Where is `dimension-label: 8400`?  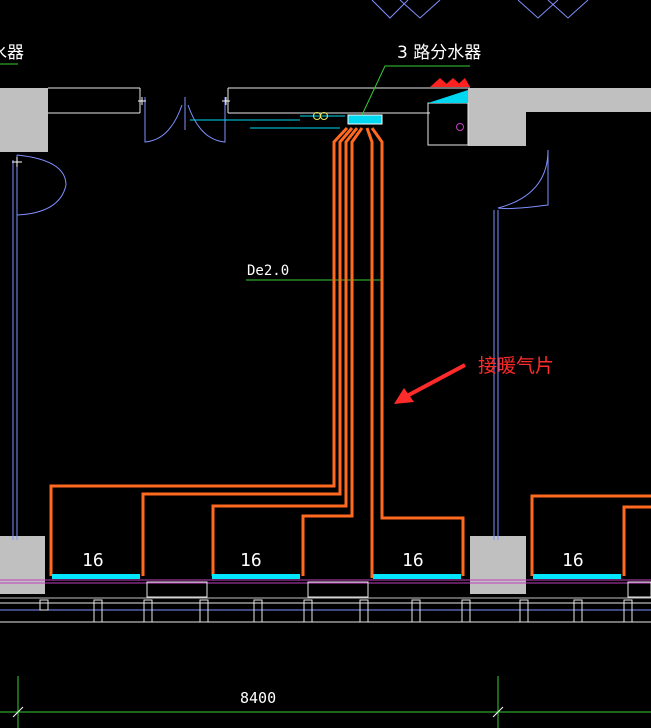
dimension-label: 8400 is located at coordinates (258, 698).